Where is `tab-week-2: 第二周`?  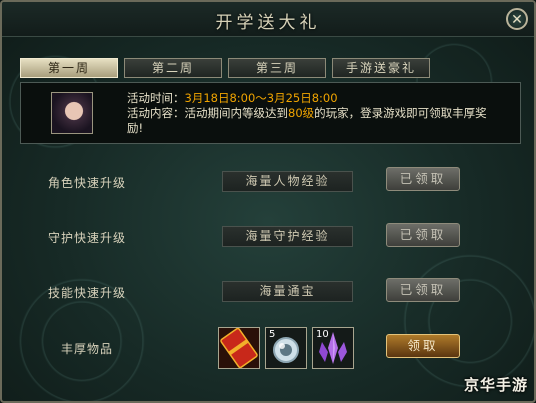
tab-week-2: 第二周 is located at coordinates (173, 68).